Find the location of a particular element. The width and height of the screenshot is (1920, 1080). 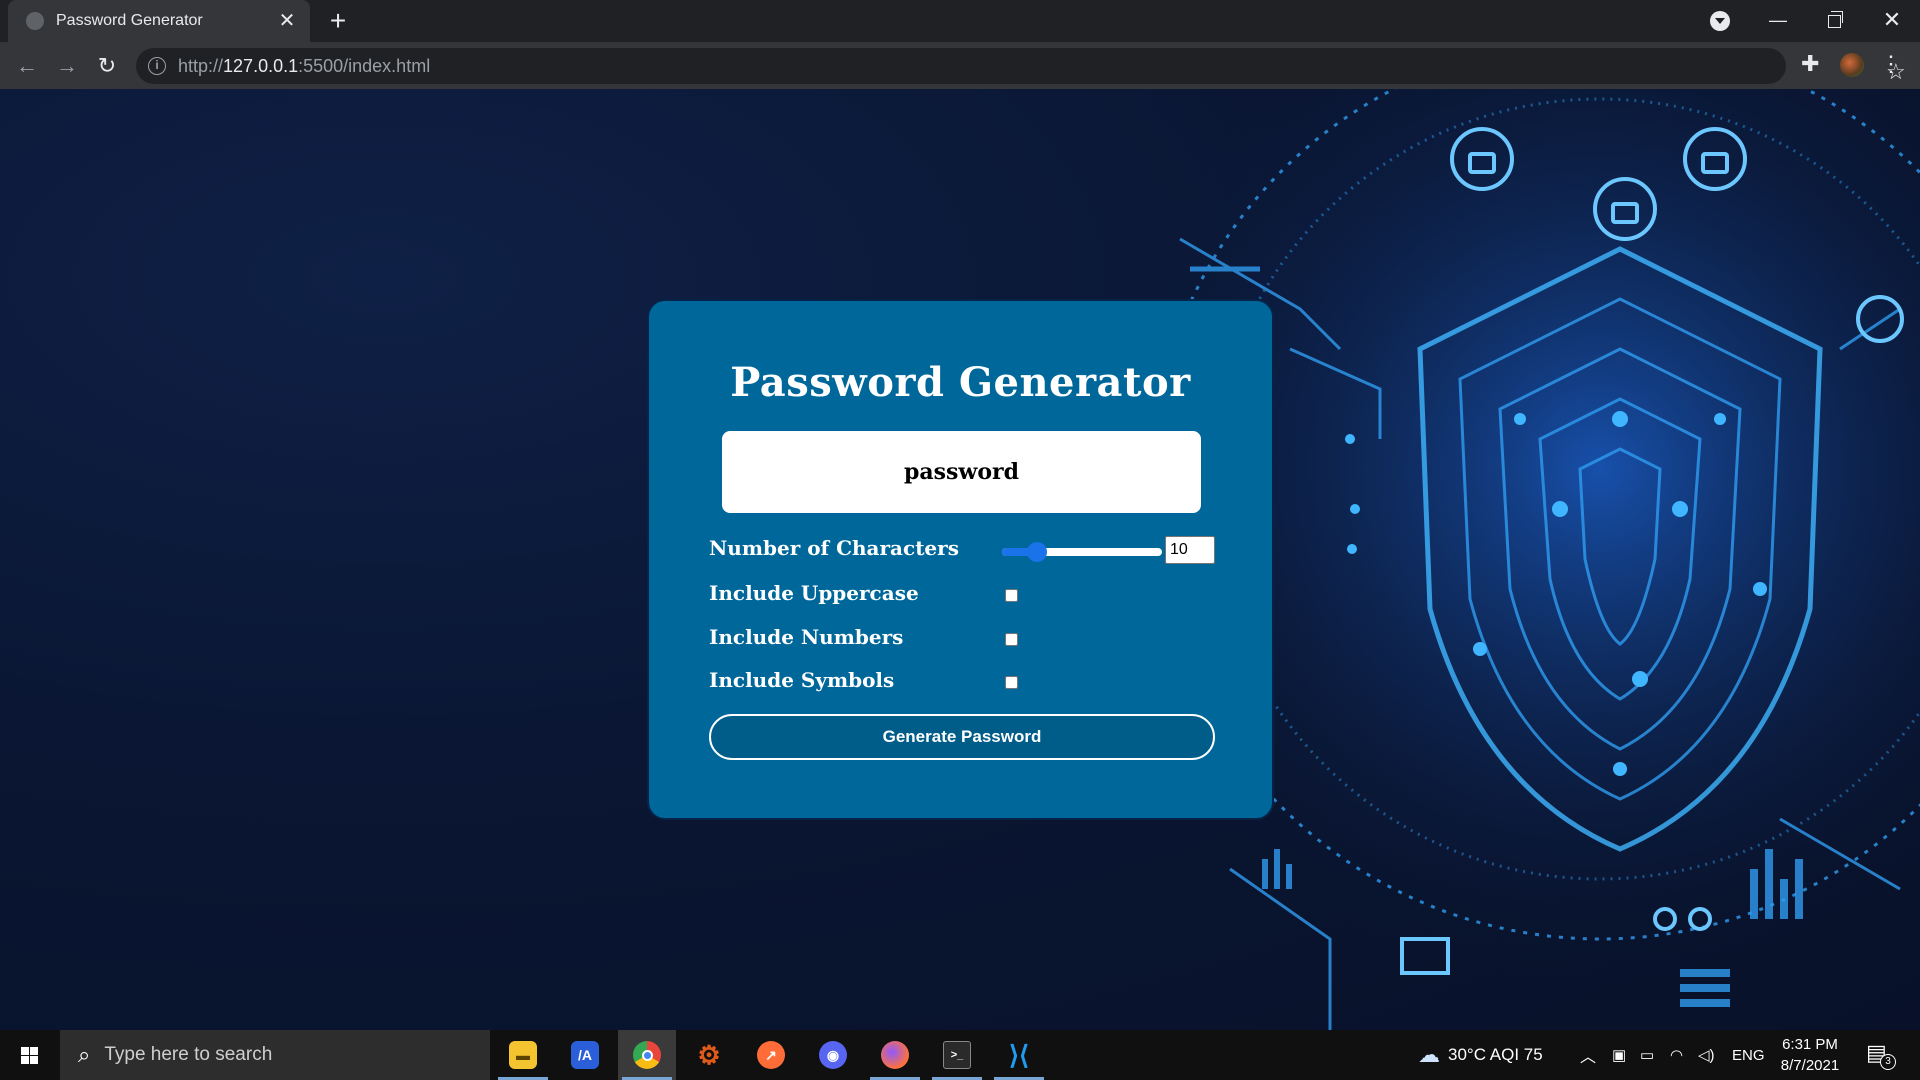

postman-icon: ↗ is located at coordinates (771, 1055).